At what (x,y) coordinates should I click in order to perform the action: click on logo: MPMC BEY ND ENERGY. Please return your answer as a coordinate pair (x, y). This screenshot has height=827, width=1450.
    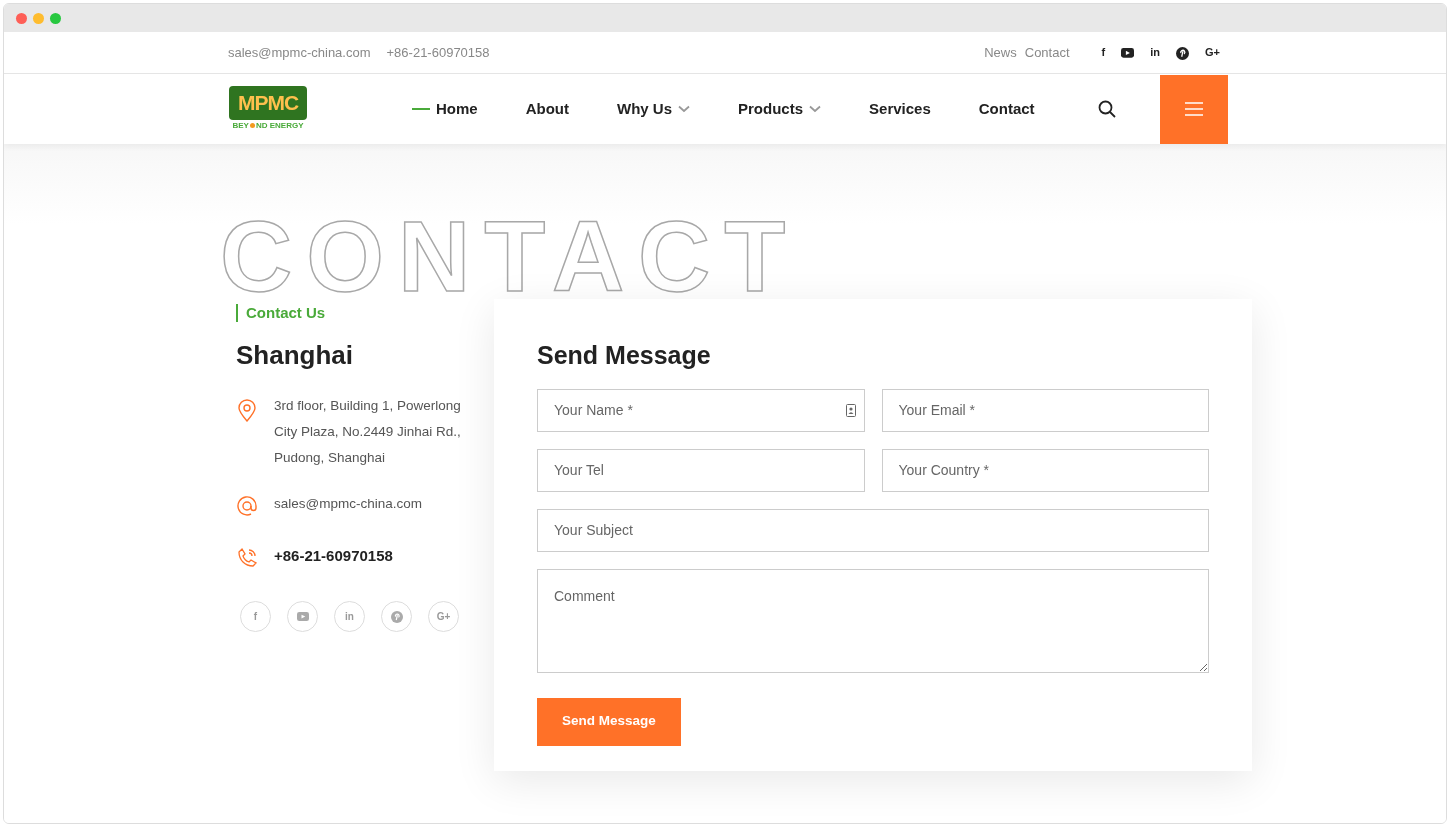
    Looking at the image, I should click on (268, 109).